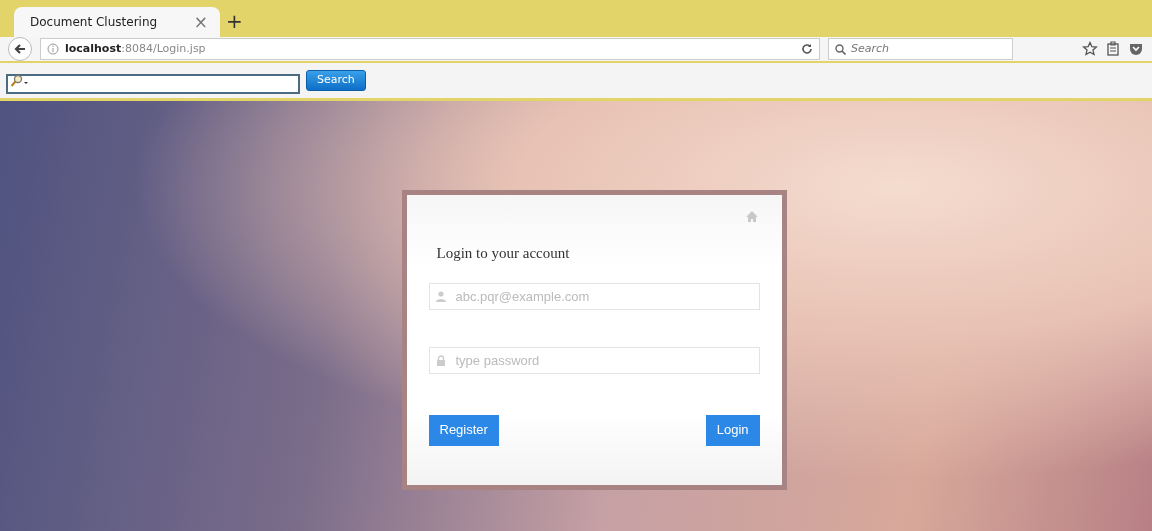 This screenshot has width=1152, height=531. What do you see at coordinates (920, 49) in the screenshot?
I see `browser-search-field: Search` at bounding box center [920, 49].